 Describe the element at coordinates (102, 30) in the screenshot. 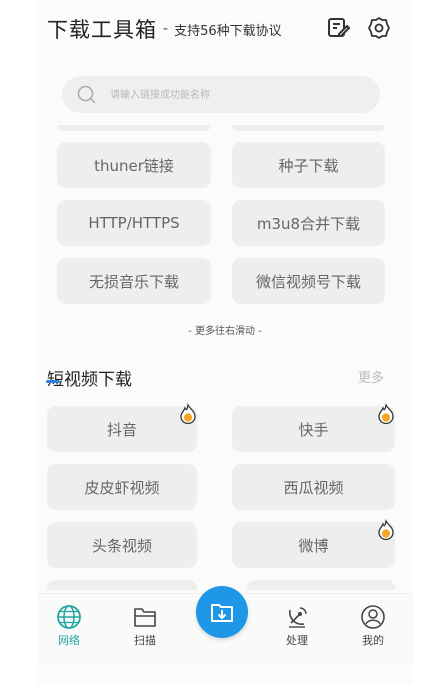

I see `app-title: 下载工具箱` at that location.